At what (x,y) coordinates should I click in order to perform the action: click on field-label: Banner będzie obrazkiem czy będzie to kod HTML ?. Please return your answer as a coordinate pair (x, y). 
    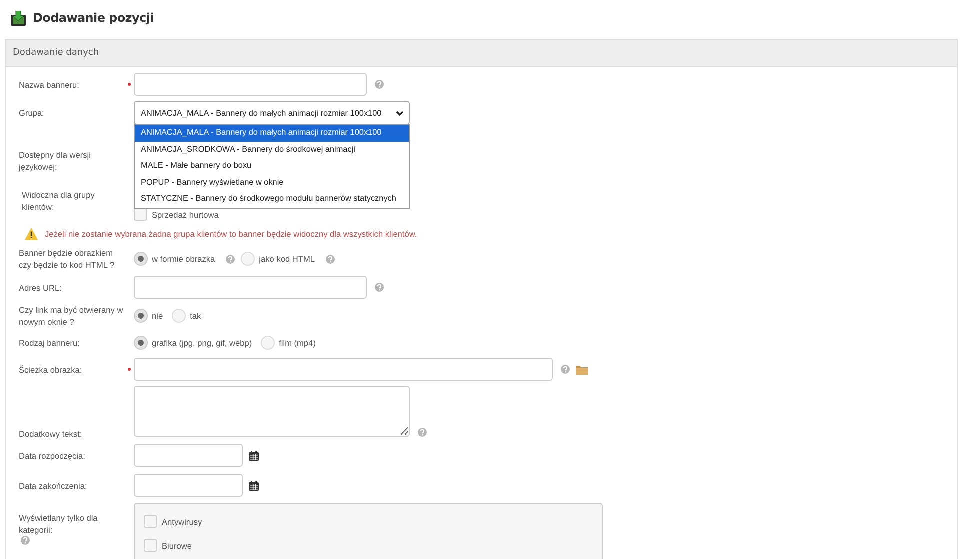
    Looking at the image, I should click on (67, 259).